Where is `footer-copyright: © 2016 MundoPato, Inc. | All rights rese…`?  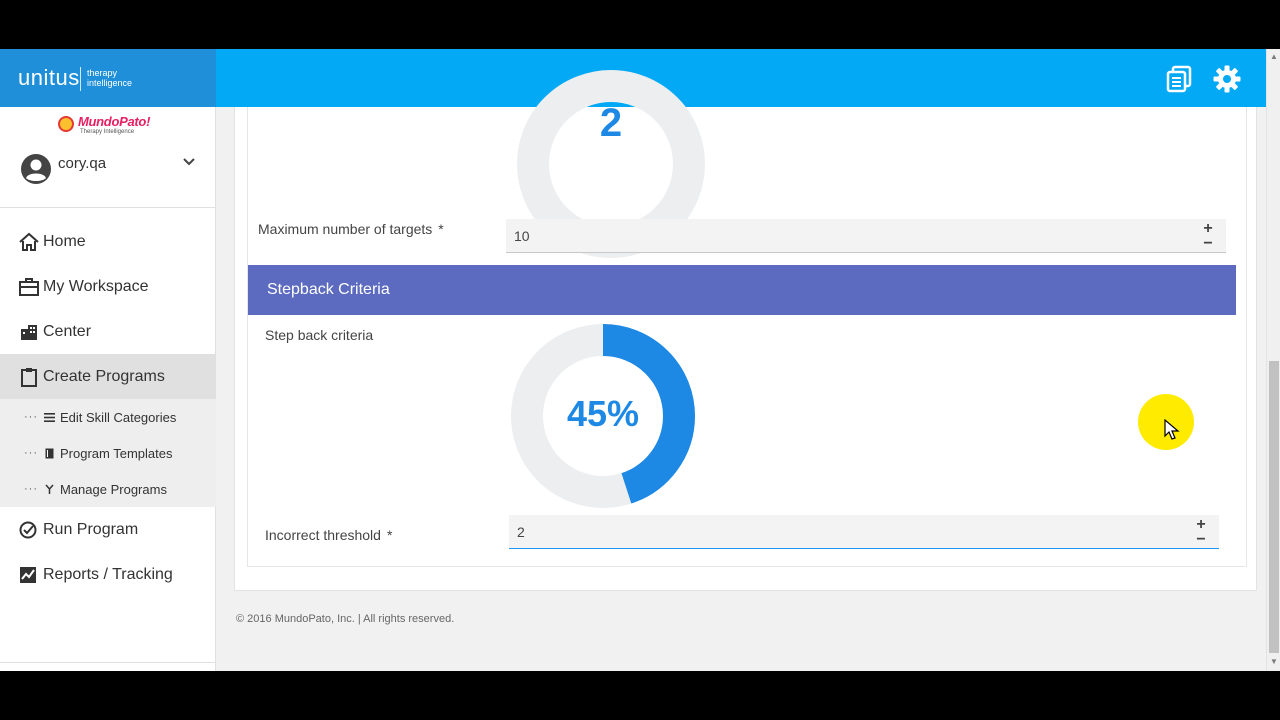 footer-copyright: © 2016 MundoPato, Inc. | All rights rese… is located at coordinates (345, 619).